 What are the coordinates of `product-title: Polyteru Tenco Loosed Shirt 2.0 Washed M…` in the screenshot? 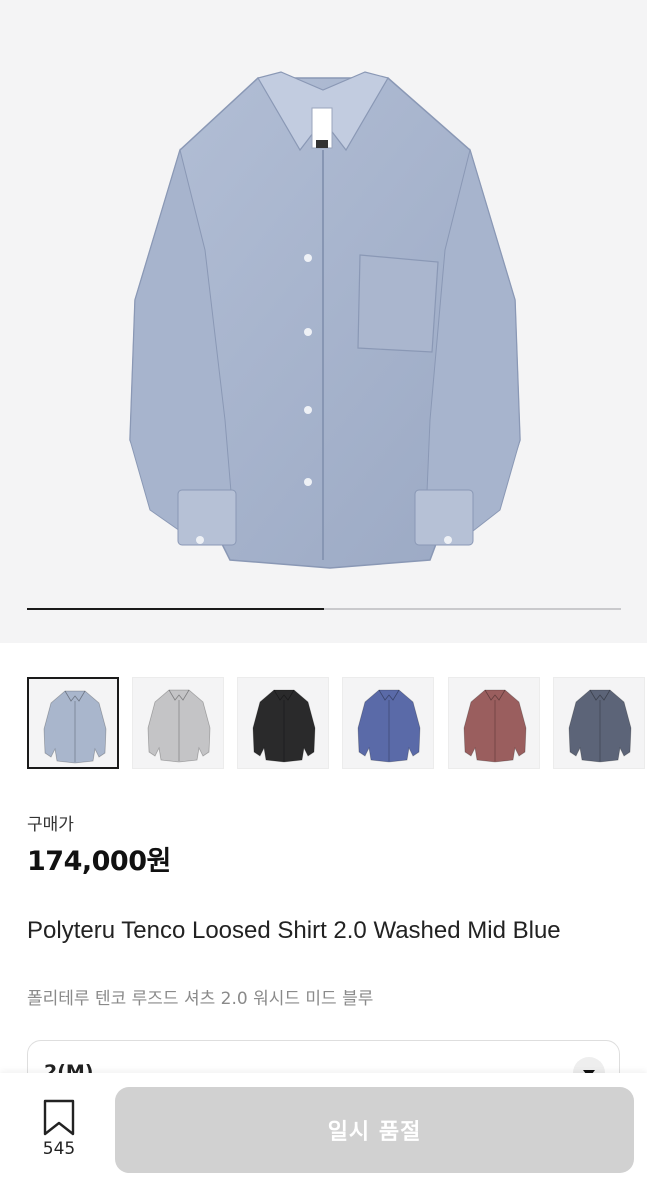 It's located at (294, 930).